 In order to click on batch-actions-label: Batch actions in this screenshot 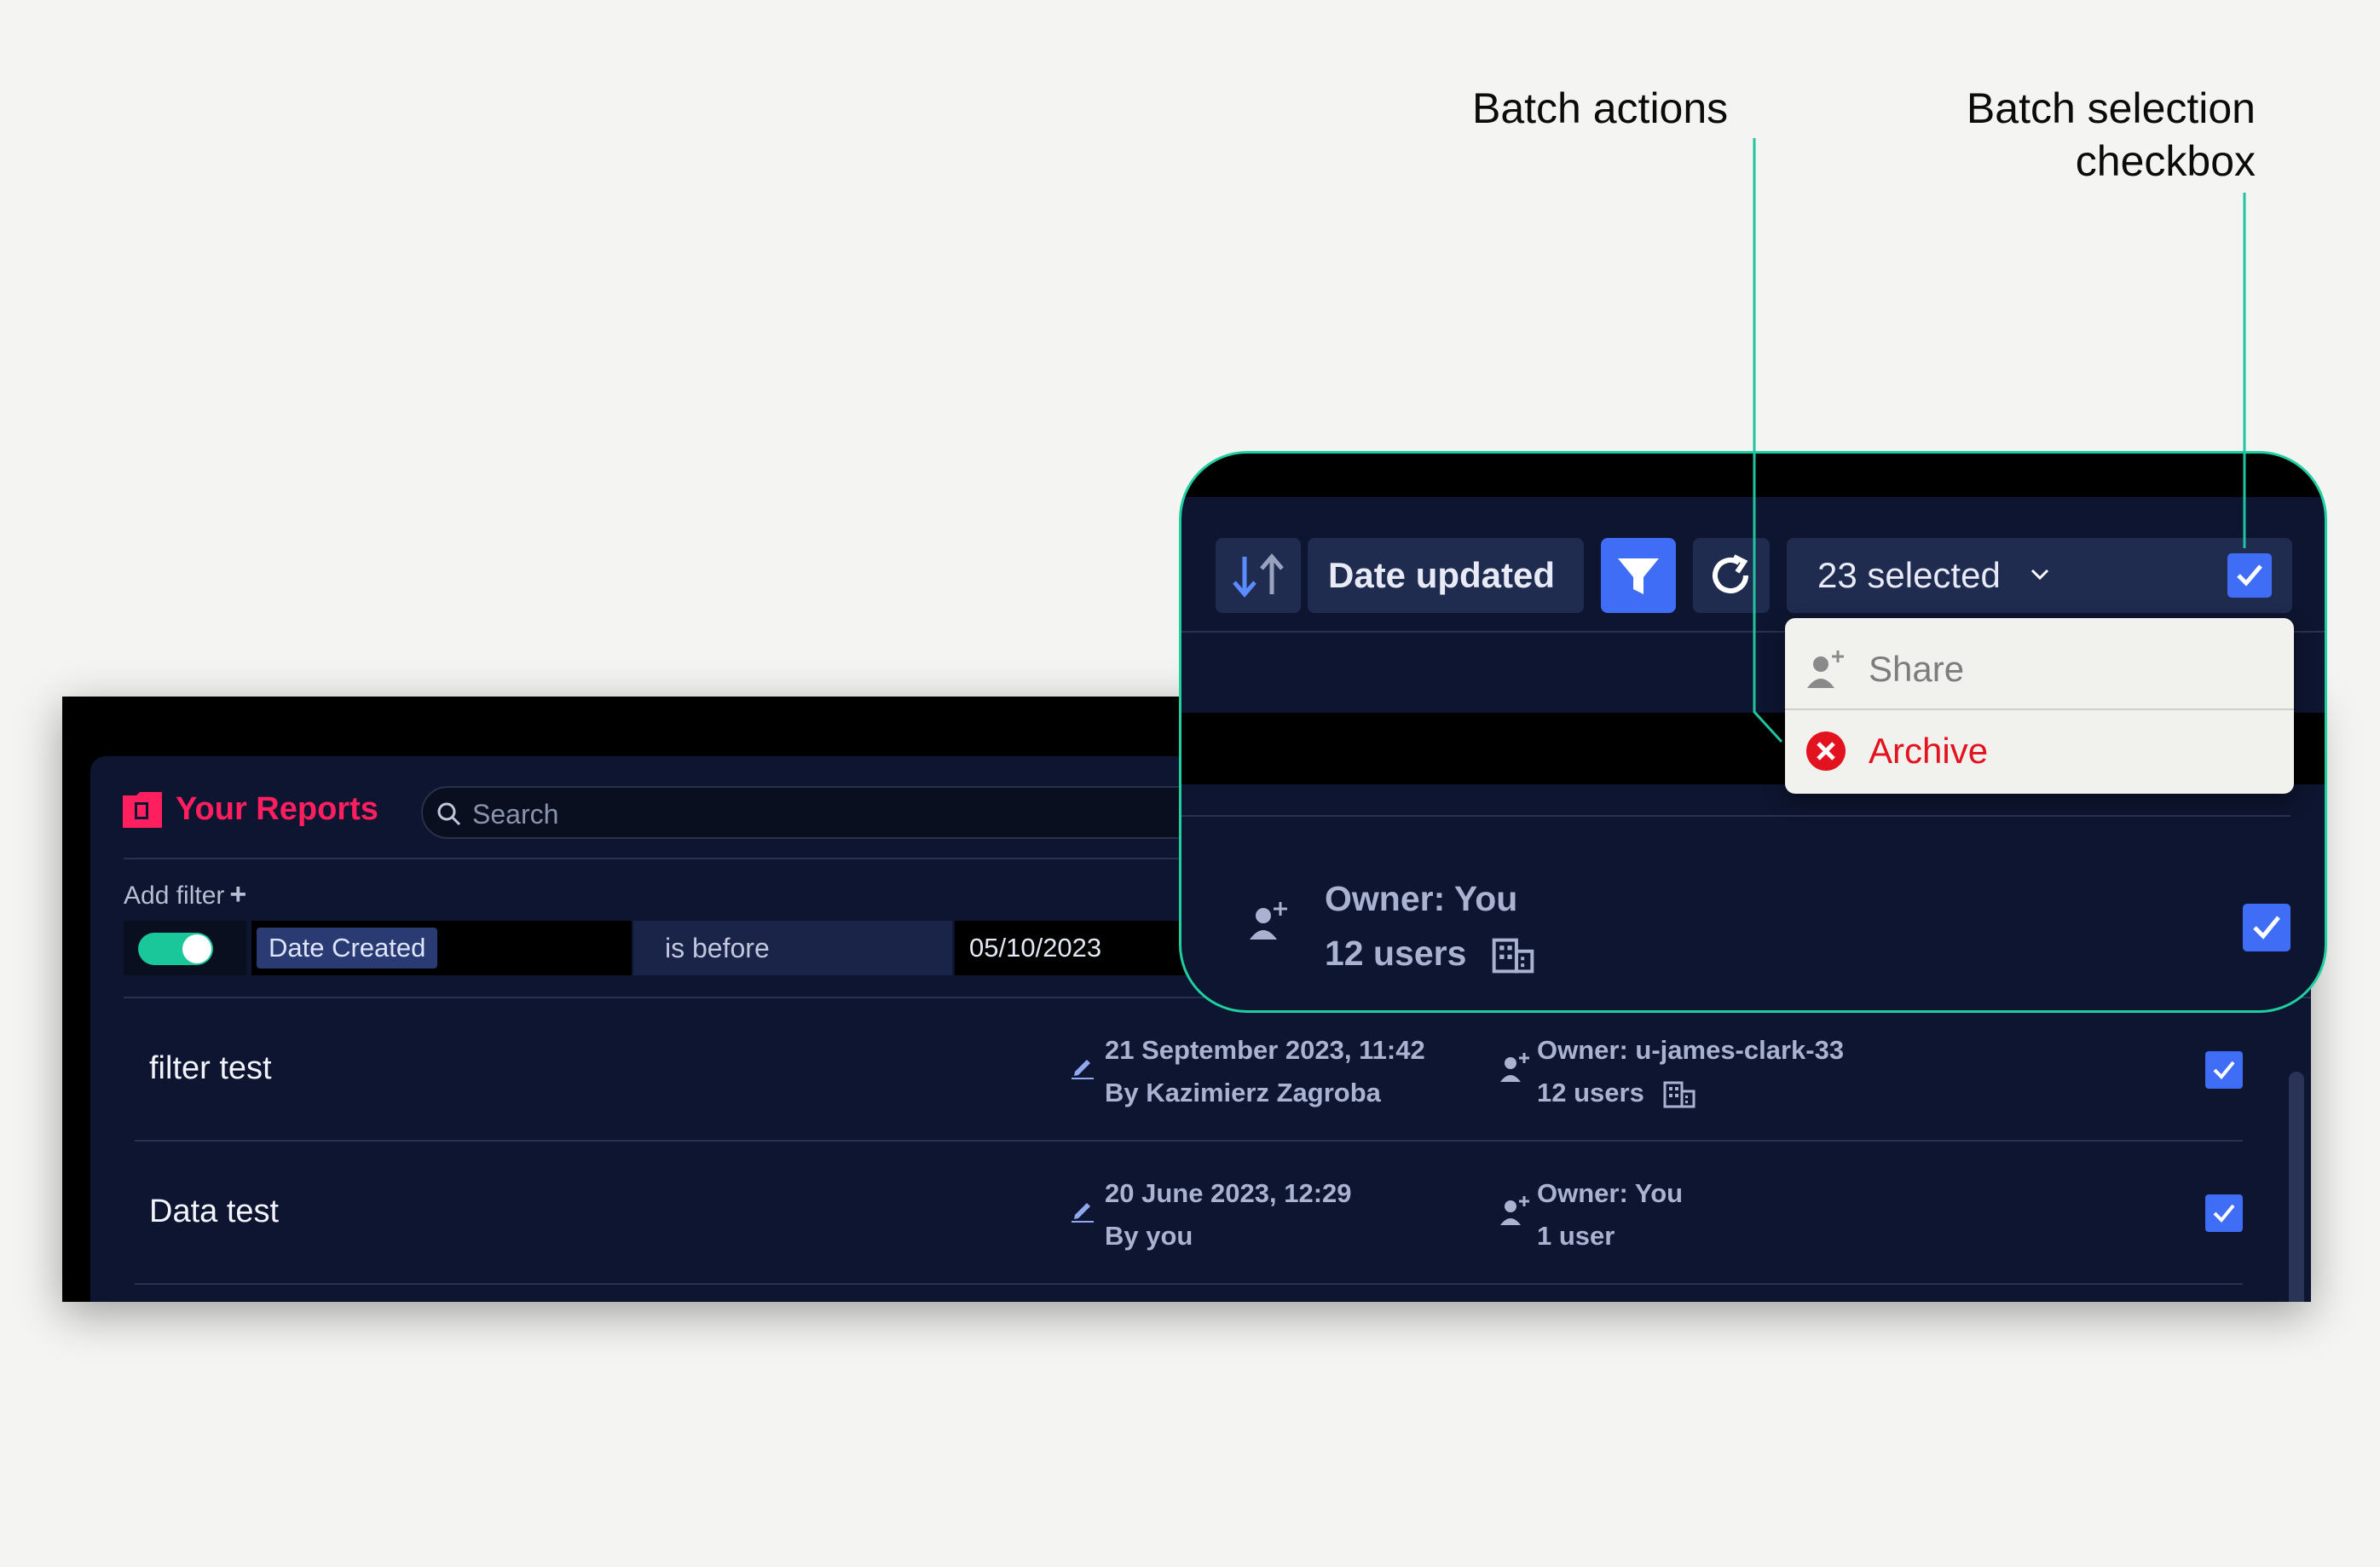, I will do `click(1600, 108)`.